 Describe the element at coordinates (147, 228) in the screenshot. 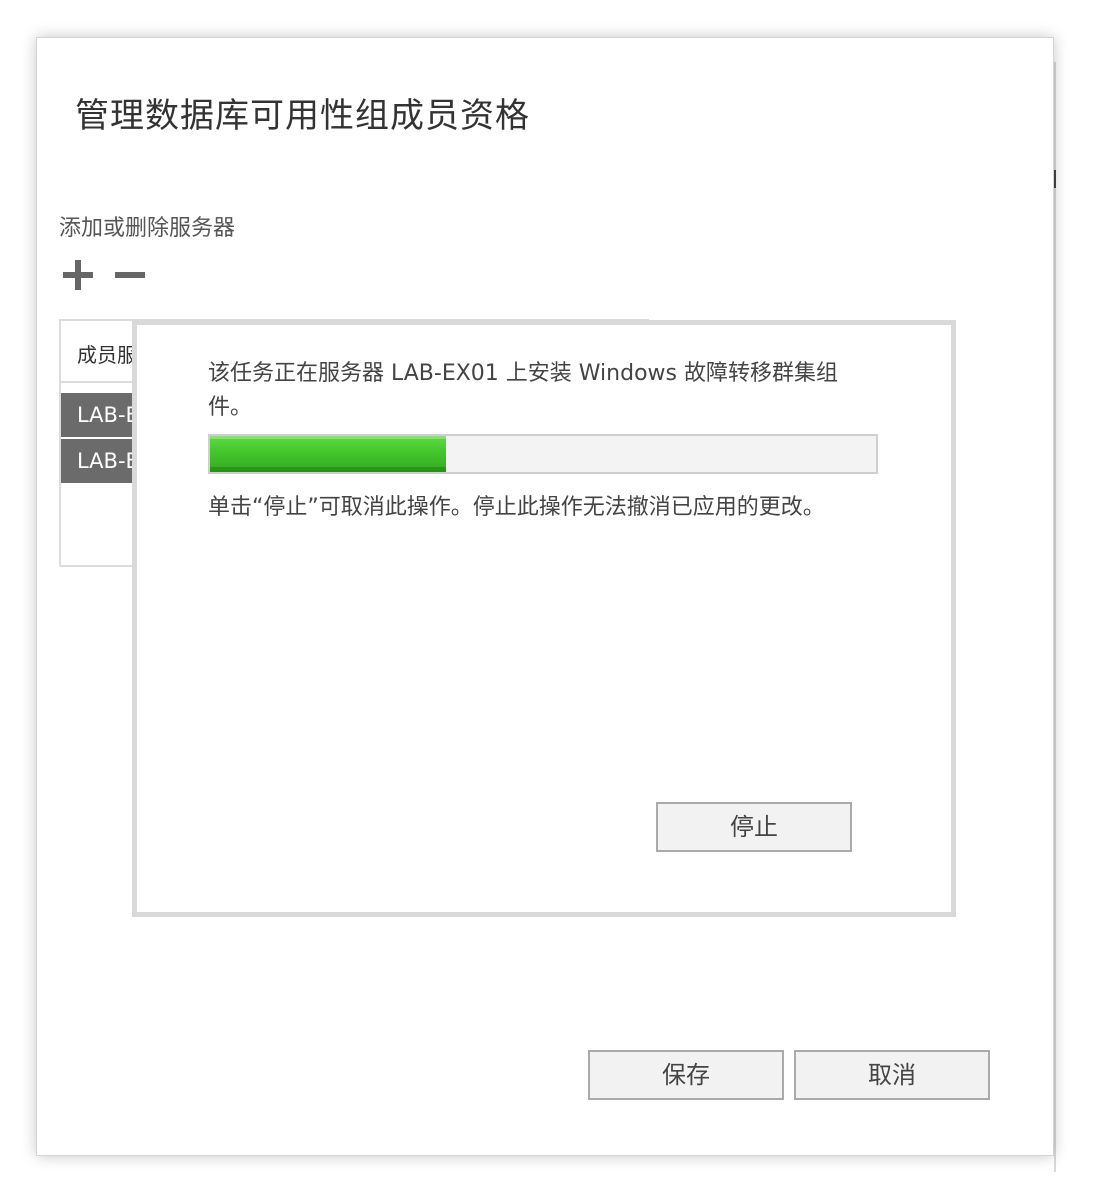

I see `add-remove-servers-label: 添加或删除服务器` at that location.